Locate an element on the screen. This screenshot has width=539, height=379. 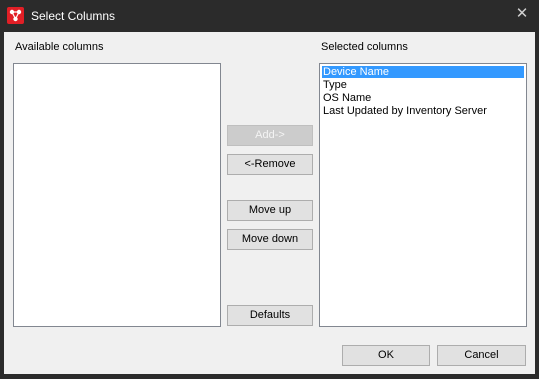
title-bar: Select Columns ✕ is located at coordinates (269, 16).